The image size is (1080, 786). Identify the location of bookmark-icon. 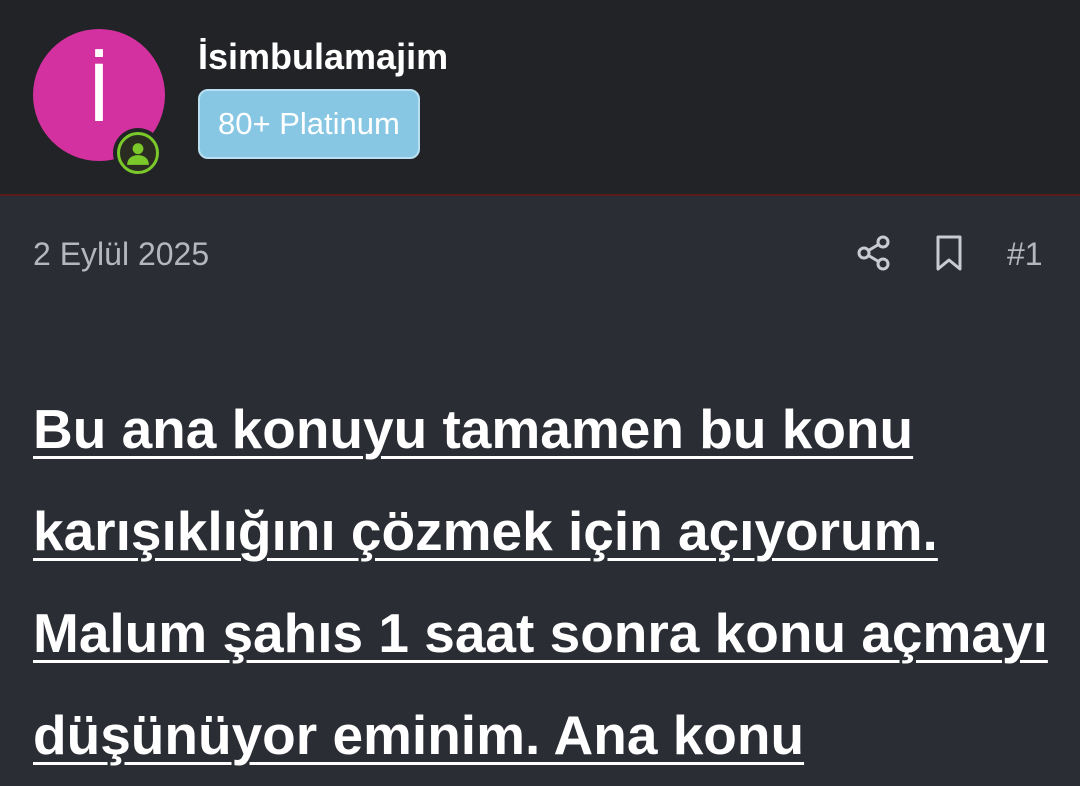
(949, 253).